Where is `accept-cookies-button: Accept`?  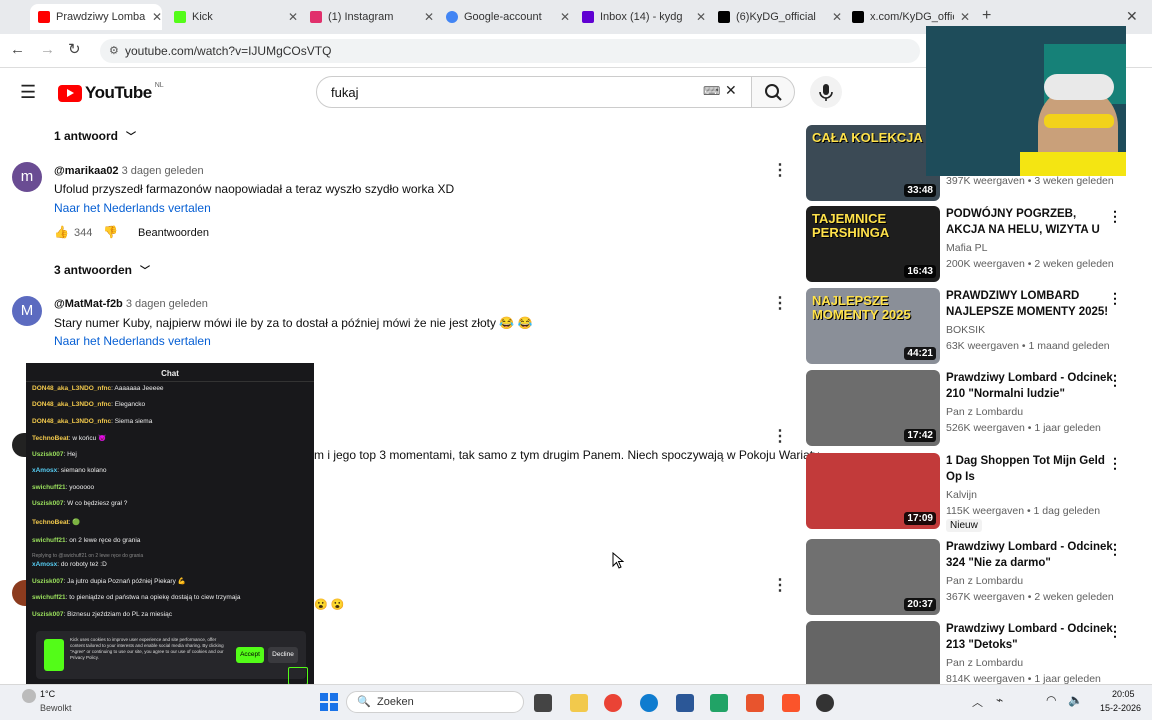 accept-cookies-button: Accept is located at coordinates (250, 655).